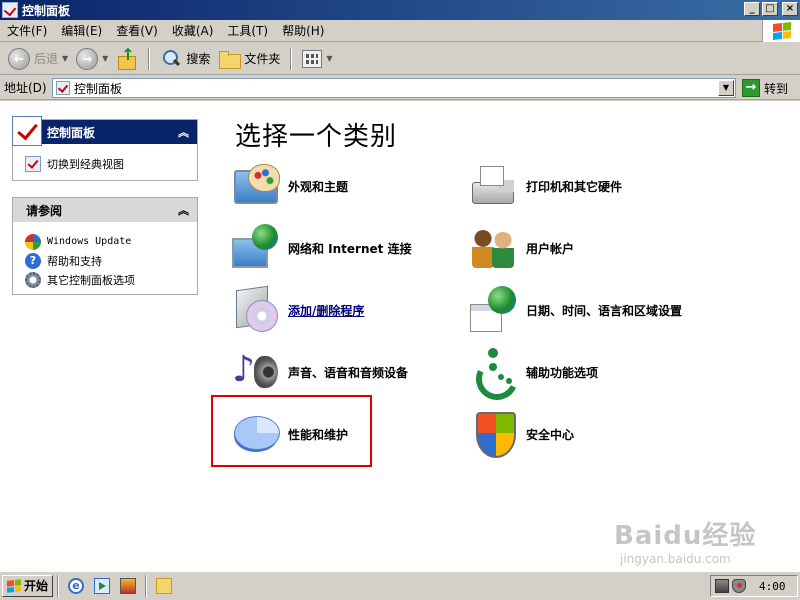  Describe the element at coordinates (550, 248) in the screenshot. I see `category-label: 用户帐户` at that location.